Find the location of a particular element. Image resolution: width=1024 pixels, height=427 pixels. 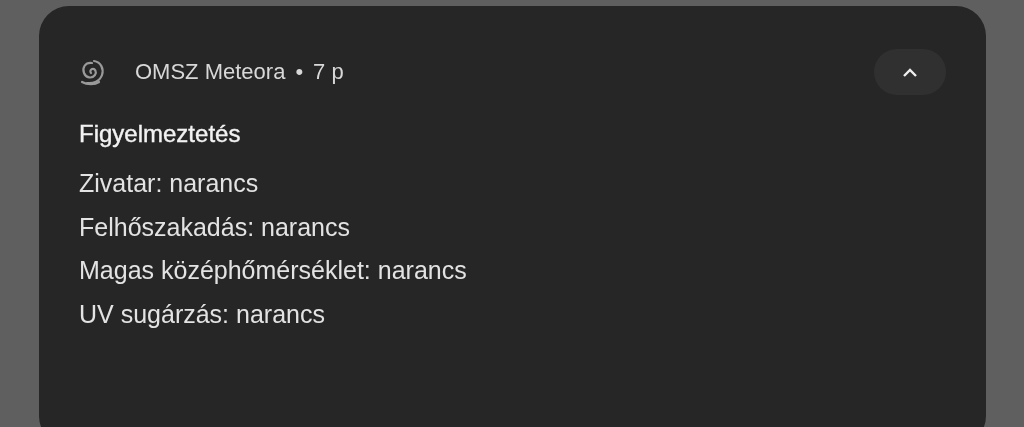

chevron-icon is located at coordinates (910, 72).